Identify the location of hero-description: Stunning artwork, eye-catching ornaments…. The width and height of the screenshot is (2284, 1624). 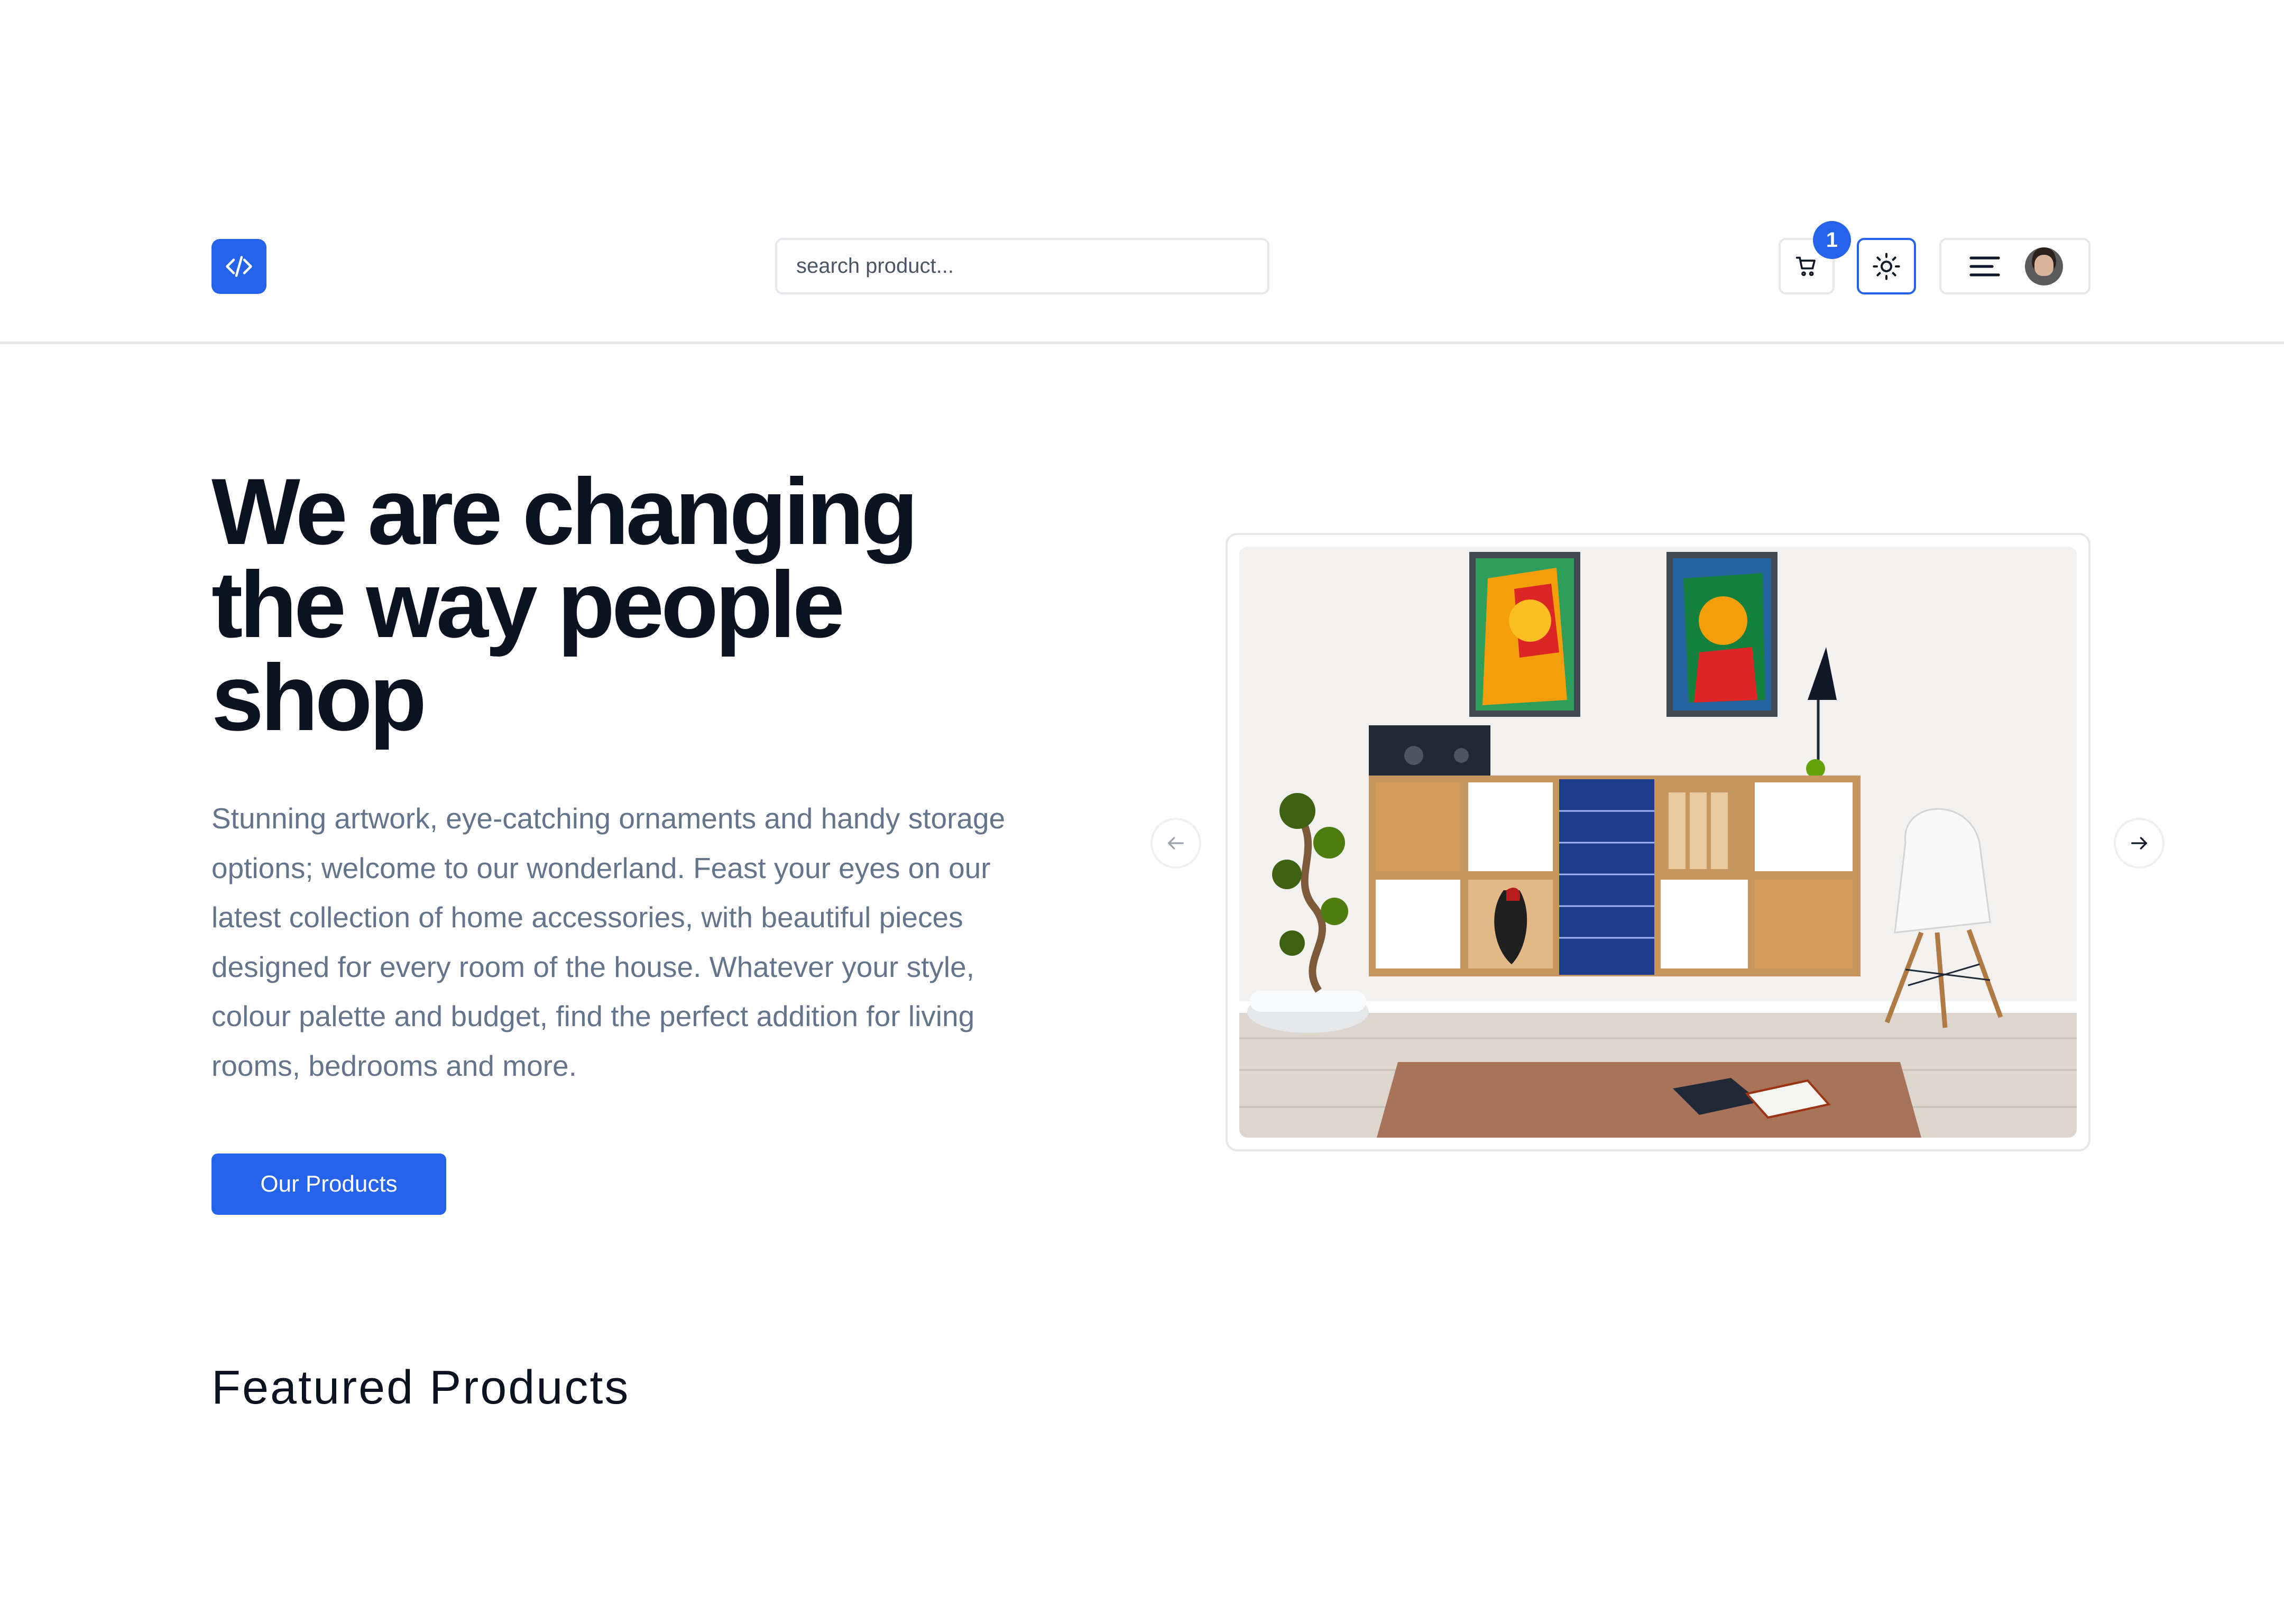
(608, 942).